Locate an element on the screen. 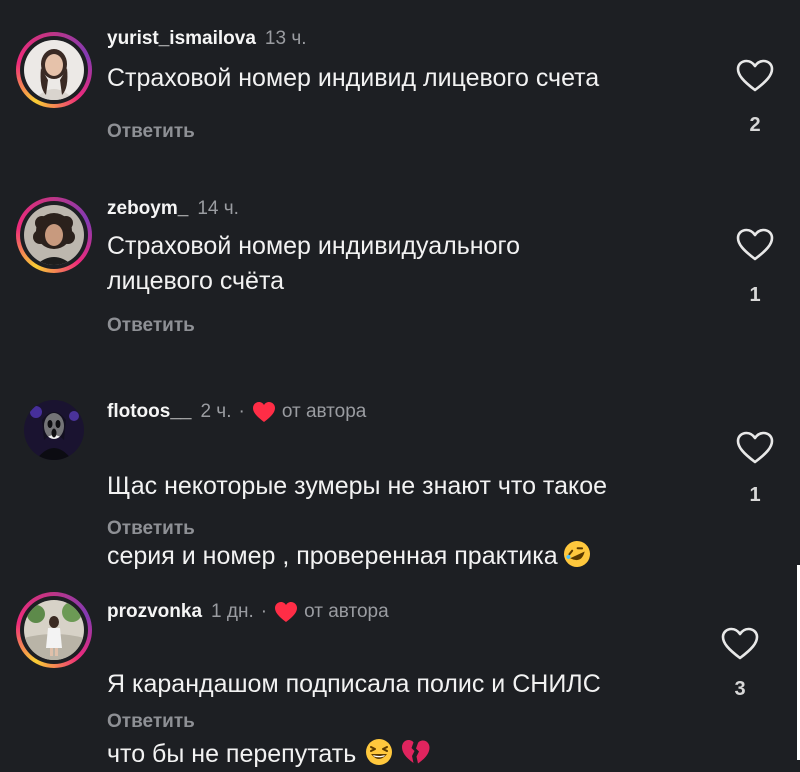  username: yurist_ismailova is located at coordinates (181, 39).